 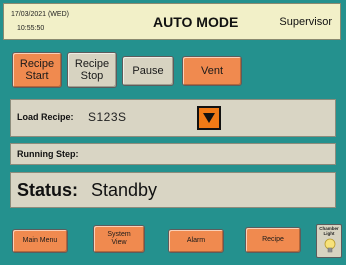 I want to click on recipe-start-label-line2: Start, so click(x=37, y=76).